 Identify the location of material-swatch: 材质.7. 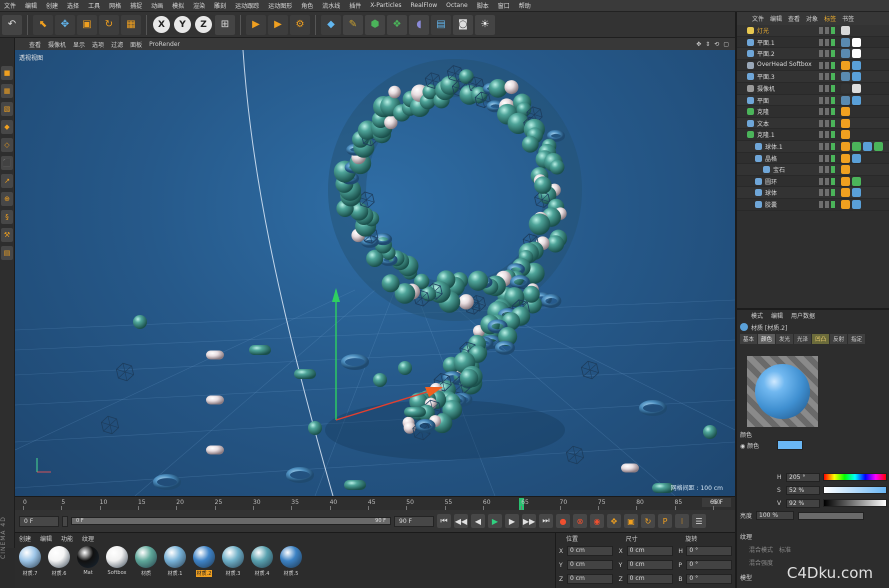
(30, 561).